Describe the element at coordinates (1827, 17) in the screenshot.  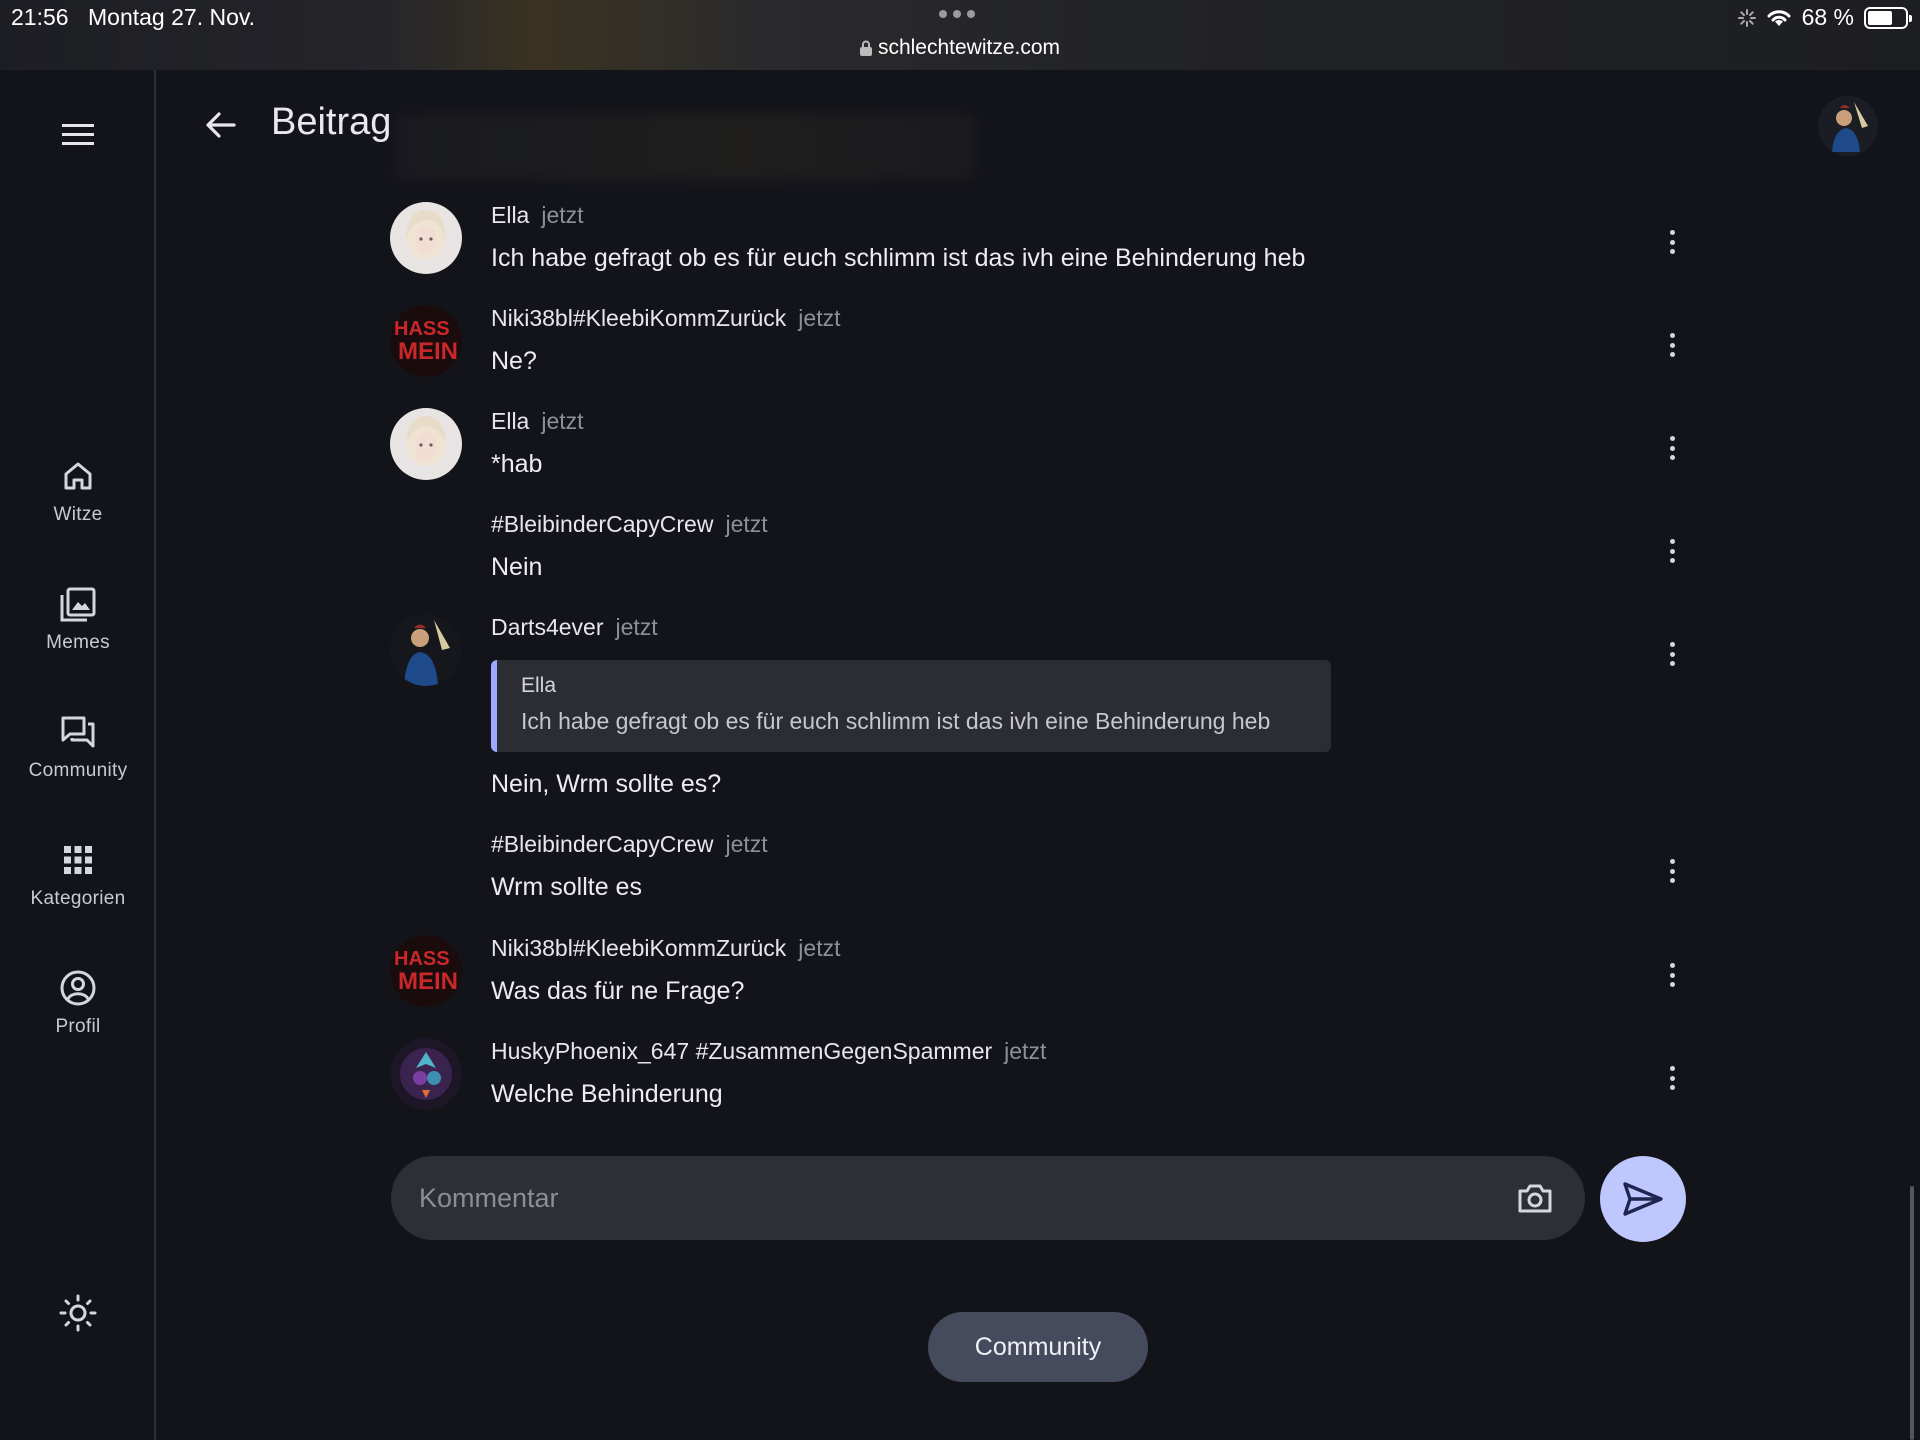
I see `battery-percent: 68 %` at that location.